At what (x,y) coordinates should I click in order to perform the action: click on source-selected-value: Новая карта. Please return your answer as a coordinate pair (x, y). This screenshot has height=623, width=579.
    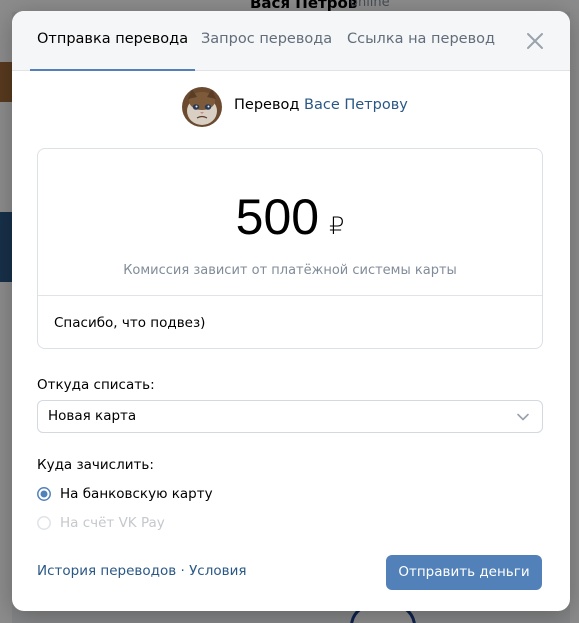
    Looking at the image, I should click on (92, 416).